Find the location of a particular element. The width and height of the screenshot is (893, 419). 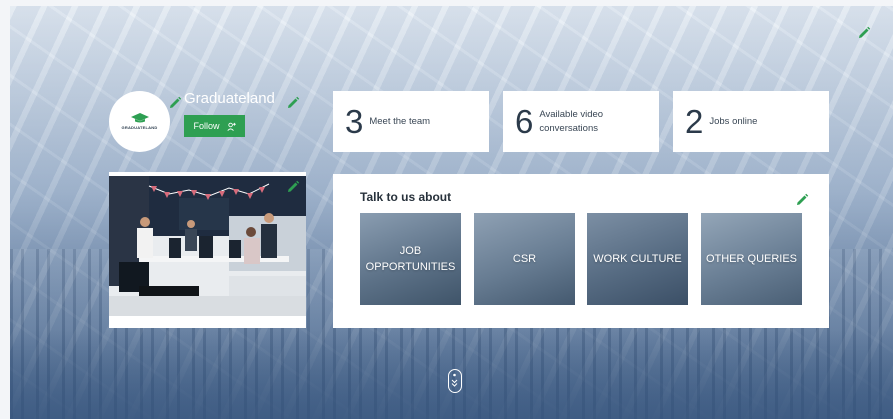

stat-number: 3 is located at coordinates (354, 121).